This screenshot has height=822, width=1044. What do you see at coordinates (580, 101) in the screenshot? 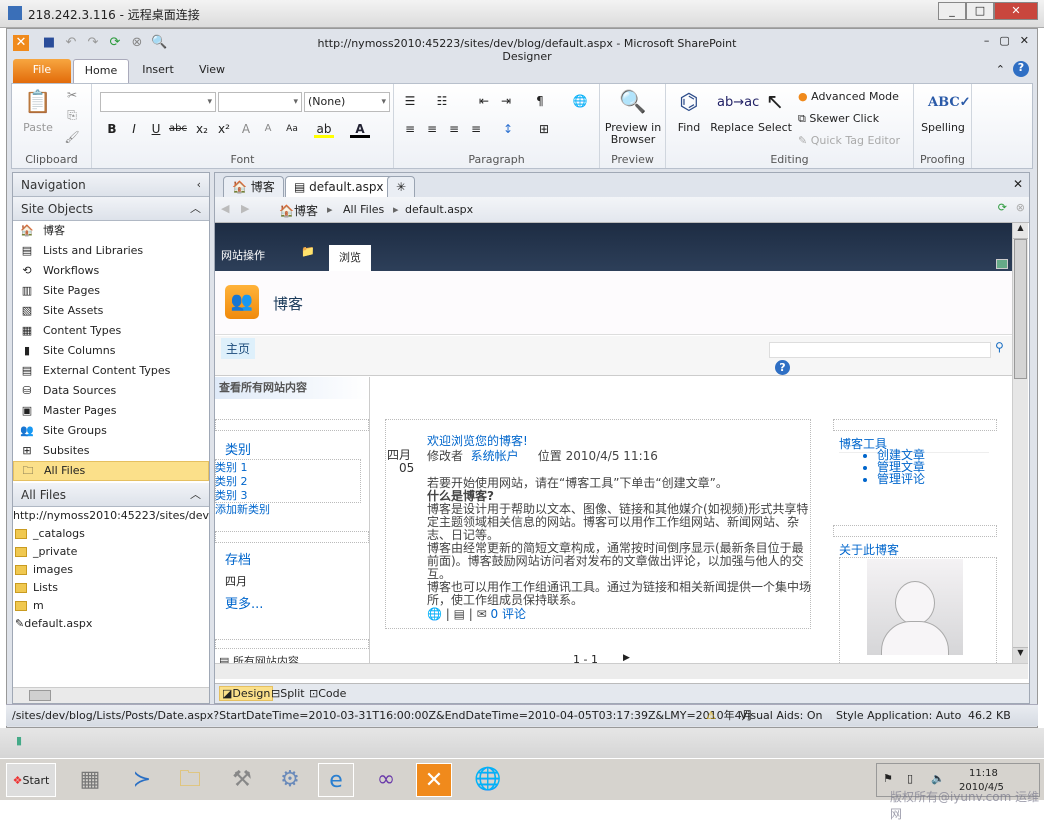
I see `hyperlink-button: 🌐` at bounding box center [580, 101].